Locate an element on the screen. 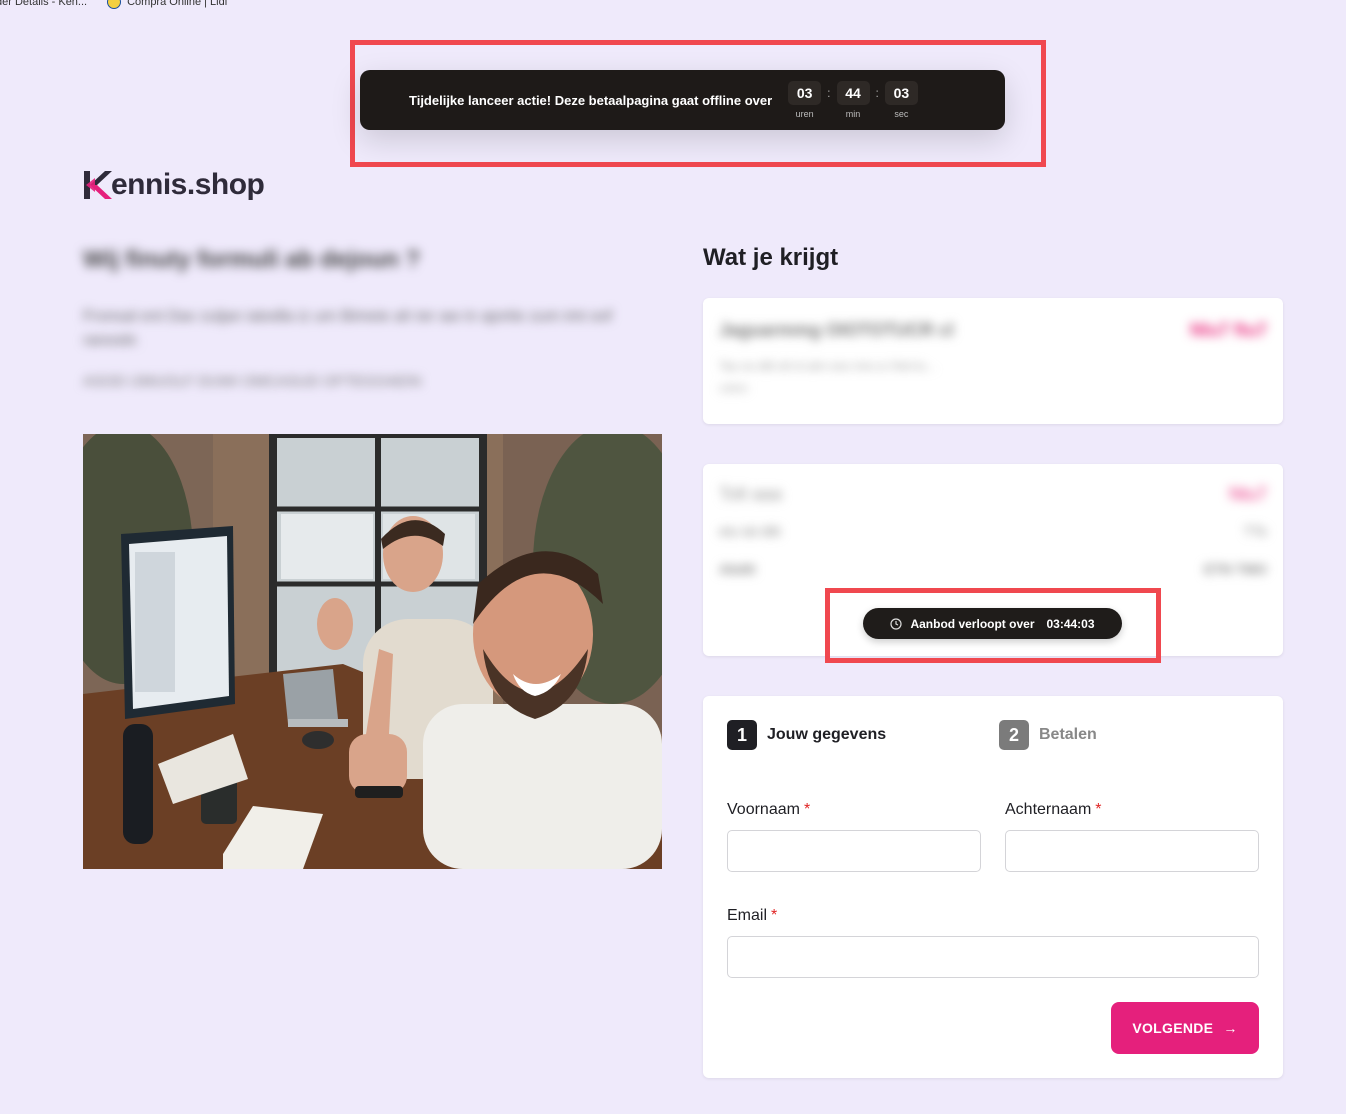 The height and width of the screenshot is (1114, 1346). summary-row-label: etu tal dttt is located at coordinates (750, 531).